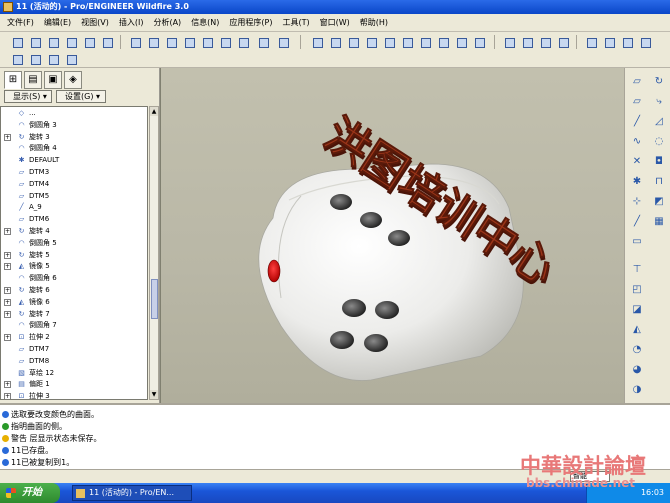 The height and width of the screenshot is (503, 670). Describe the element at coordinates (353, 42) in the screenshot. I see `orient-mode-icon` at that location.